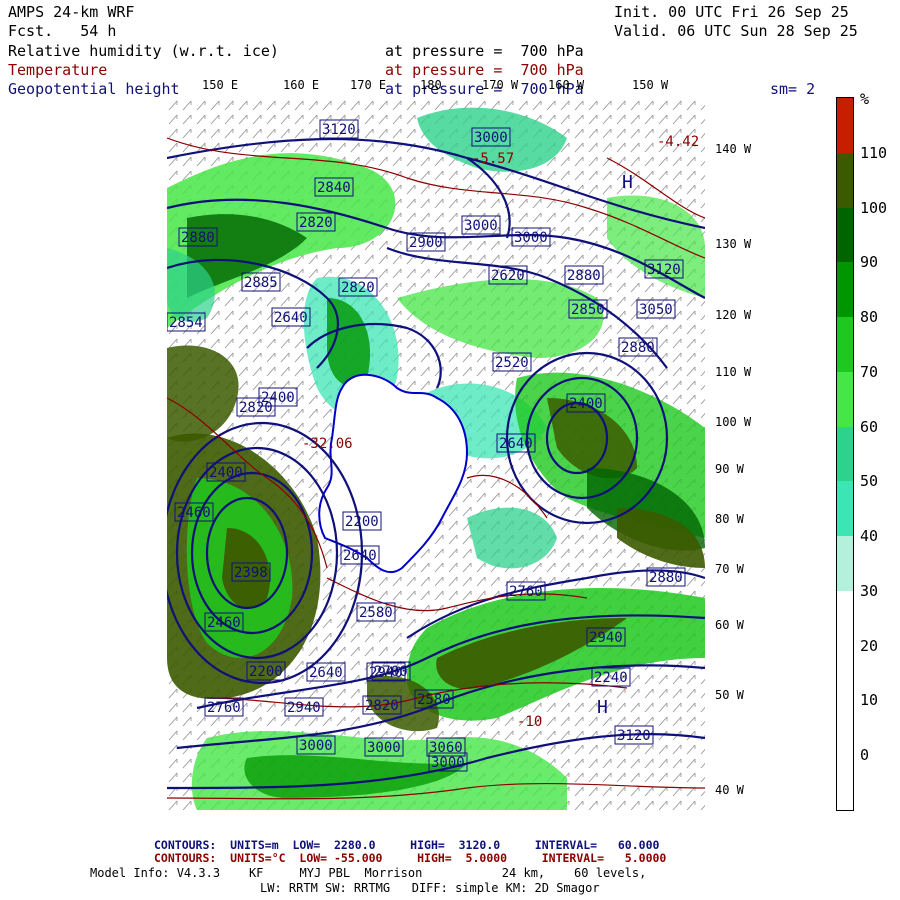 The height and width of the screenshot is (900, 900). Describe the element at coordinates (733, 149) in the screenshot. I see `latitude-label: 140 W` at that location.